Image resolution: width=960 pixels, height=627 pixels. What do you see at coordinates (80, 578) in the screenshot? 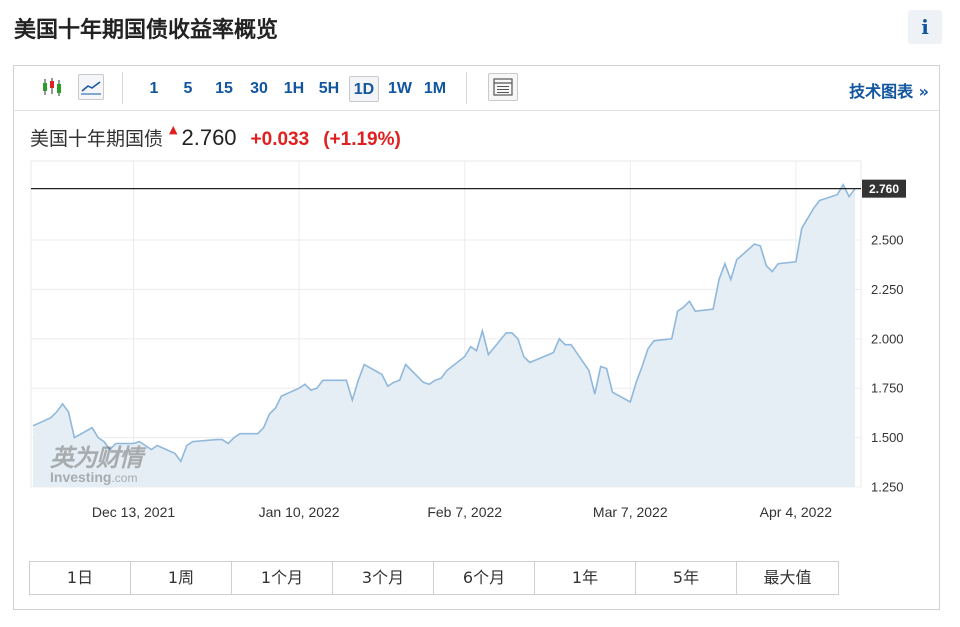
I see `range-1-day: 1日` at bounding box center [80, 578].